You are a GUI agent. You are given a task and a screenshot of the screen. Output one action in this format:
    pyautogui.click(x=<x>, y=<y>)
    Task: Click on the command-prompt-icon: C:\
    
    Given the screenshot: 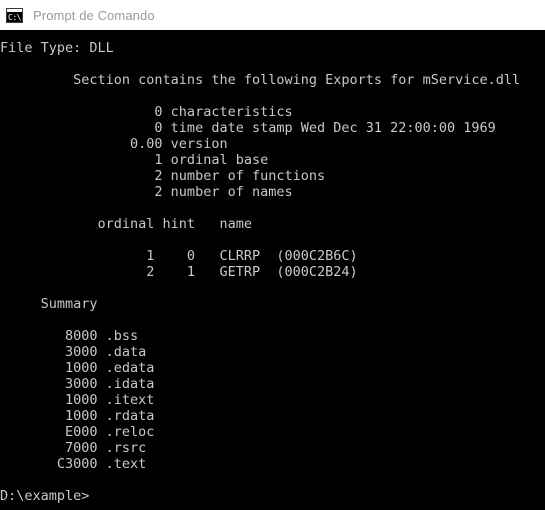 What is the action you would take?
    pyautogui.click(x=14, y=15)
    